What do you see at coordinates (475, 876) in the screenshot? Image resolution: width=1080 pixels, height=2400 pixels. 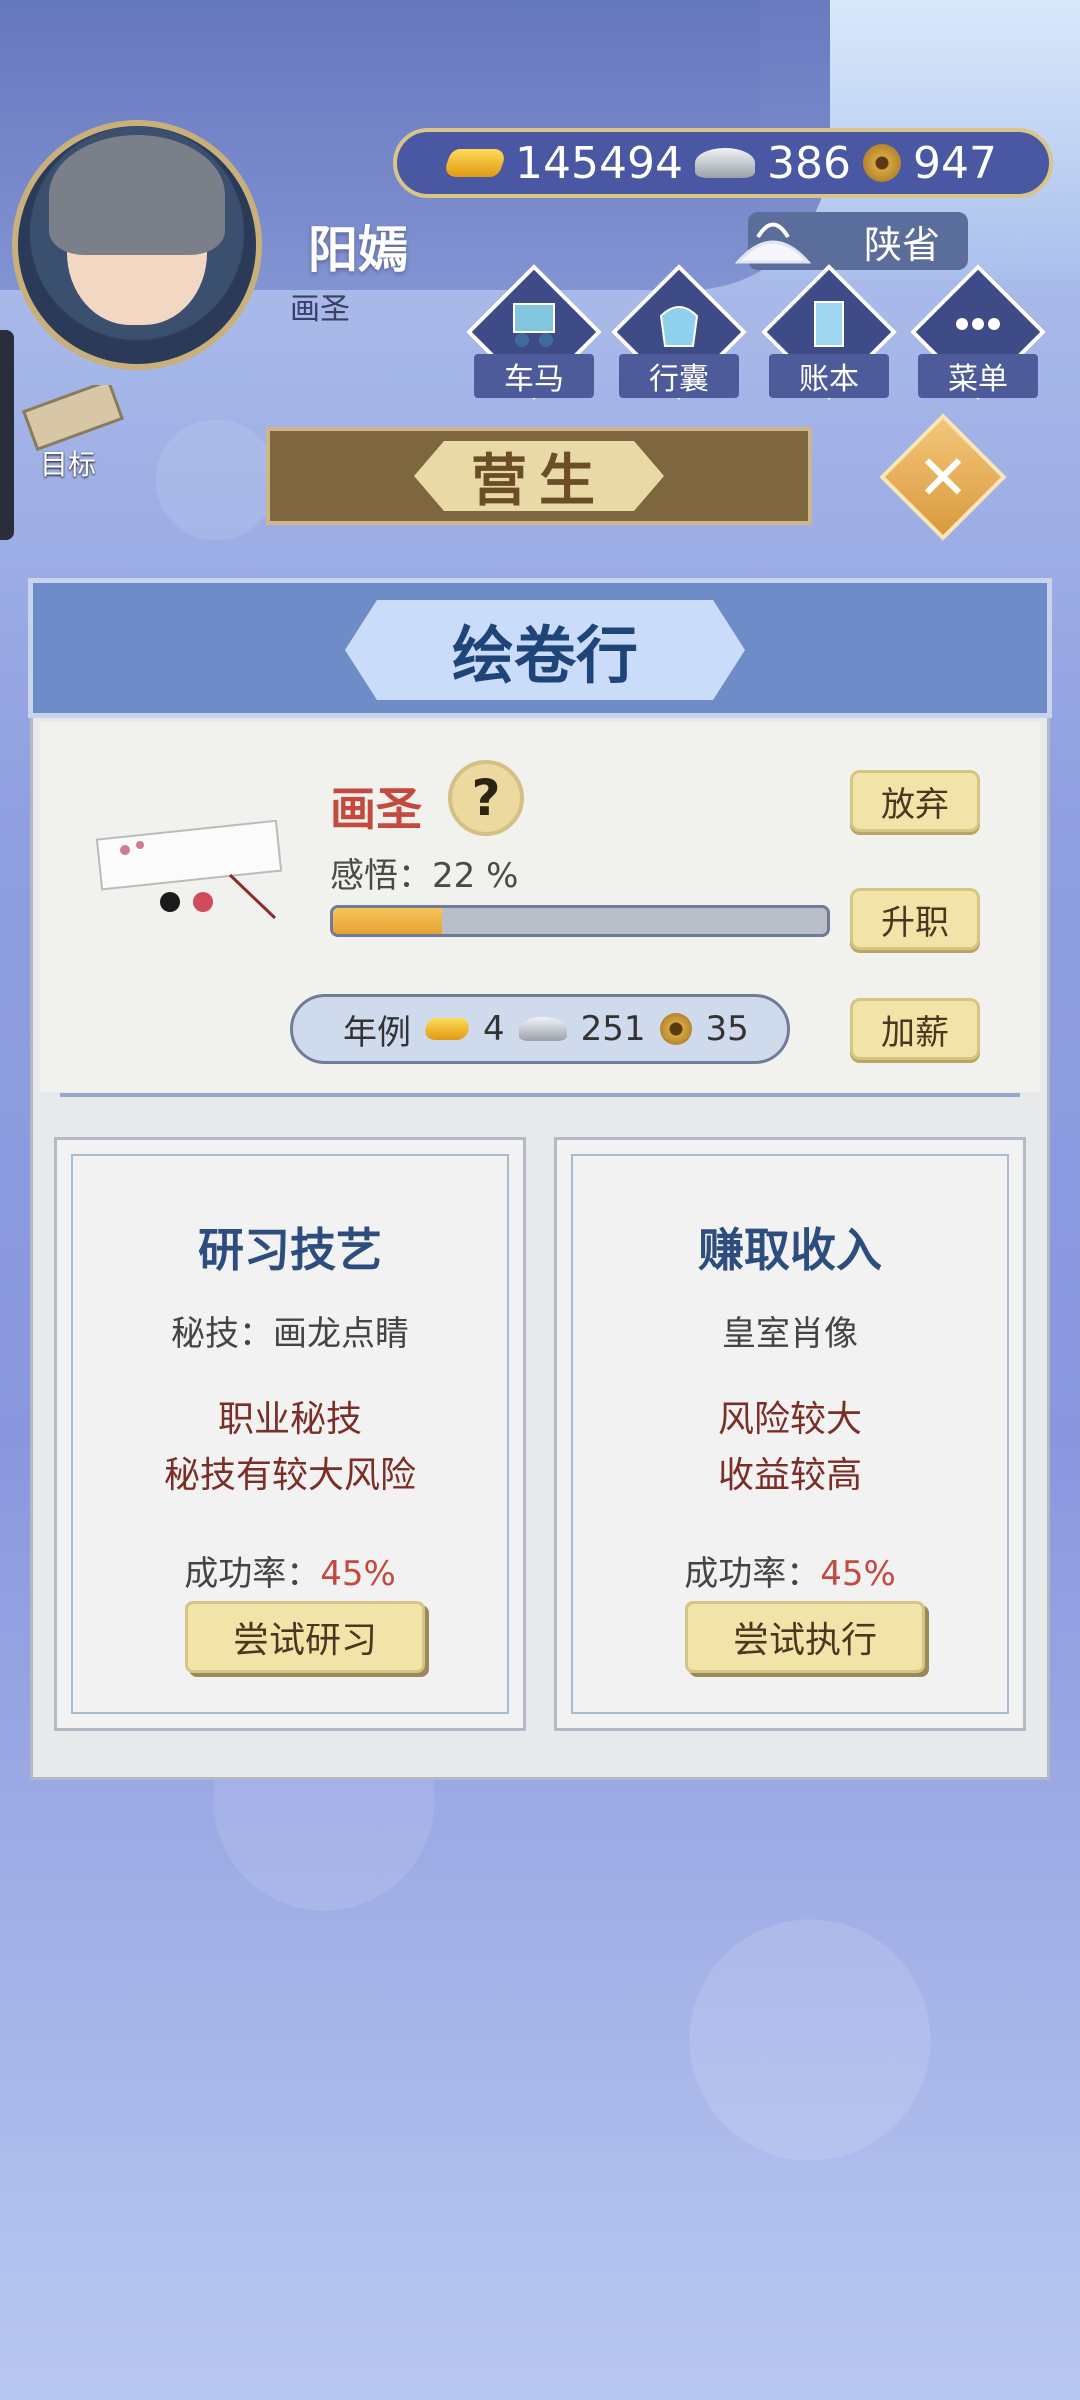 I see `insight-value: 22 %` at bounding box center [475, 876].